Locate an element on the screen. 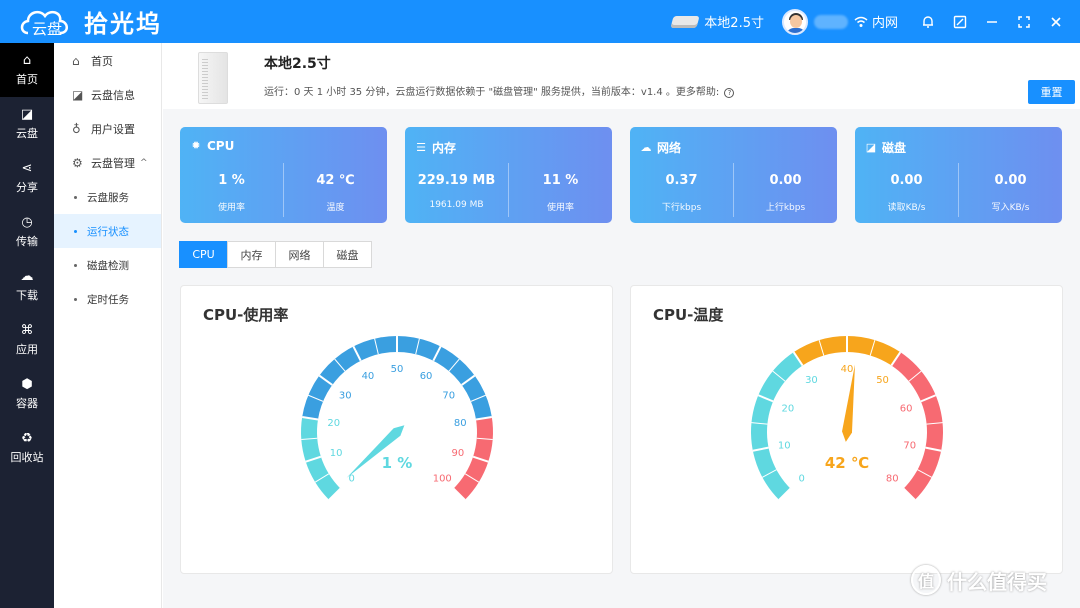 This screenshot has width=1080, height=608. gauge-tick-label: 80 is located at coordinates (892, 478).